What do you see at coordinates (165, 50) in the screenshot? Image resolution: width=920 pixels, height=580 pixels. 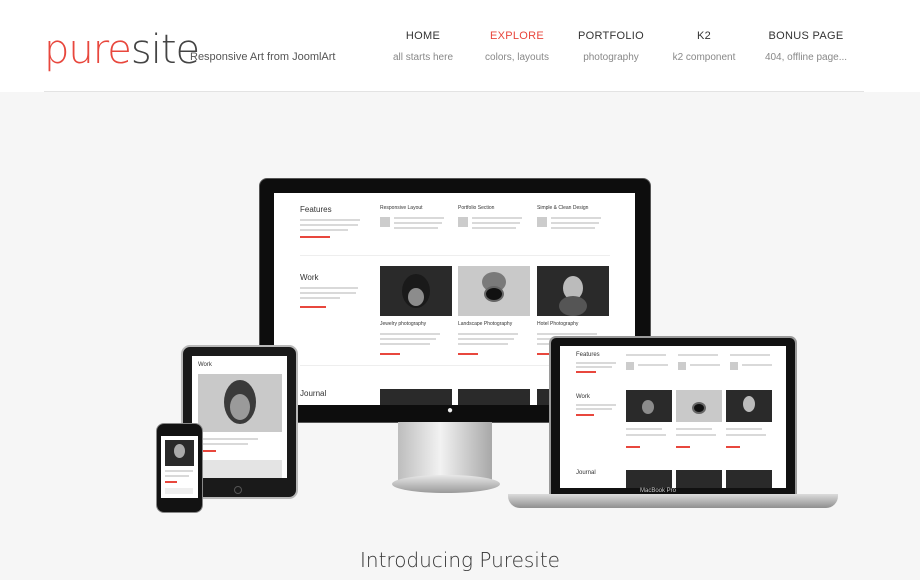 I see `logo-site: site` at bounding box center [165, 50].